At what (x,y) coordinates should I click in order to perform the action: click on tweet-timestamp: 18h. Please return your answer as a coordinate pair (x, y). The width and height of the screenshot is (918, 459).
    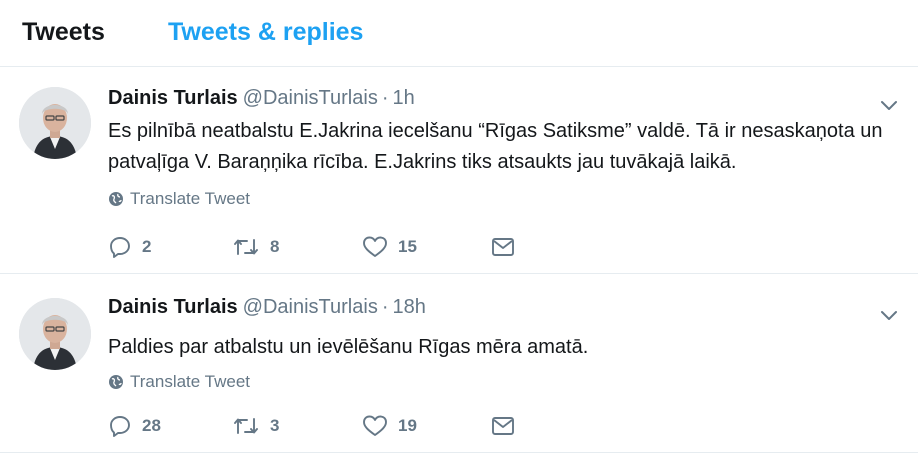
    Looking at the image, I should click on (409, 307).